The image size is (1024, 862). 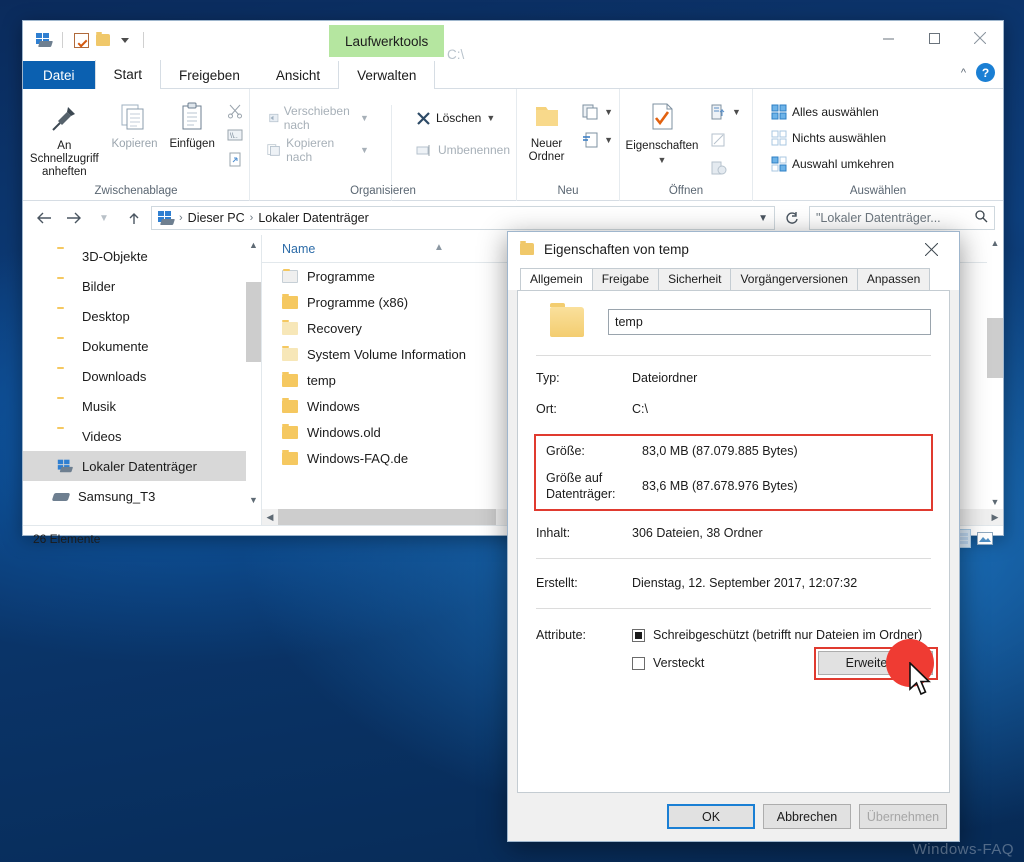 What do you see at coordinates (125, 40) in the screenshot?
I see `customize-caret-icon` at bounding box center [125, 40].